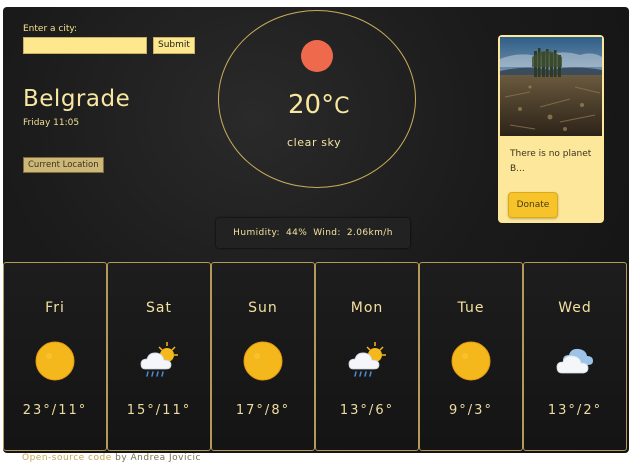 Image resolution: width=642 pixels, height=470 pixels. What do you see at coordinates (574, 361) in the screenshot?
I see `cloud-icon` at bounding box center [574, 361].